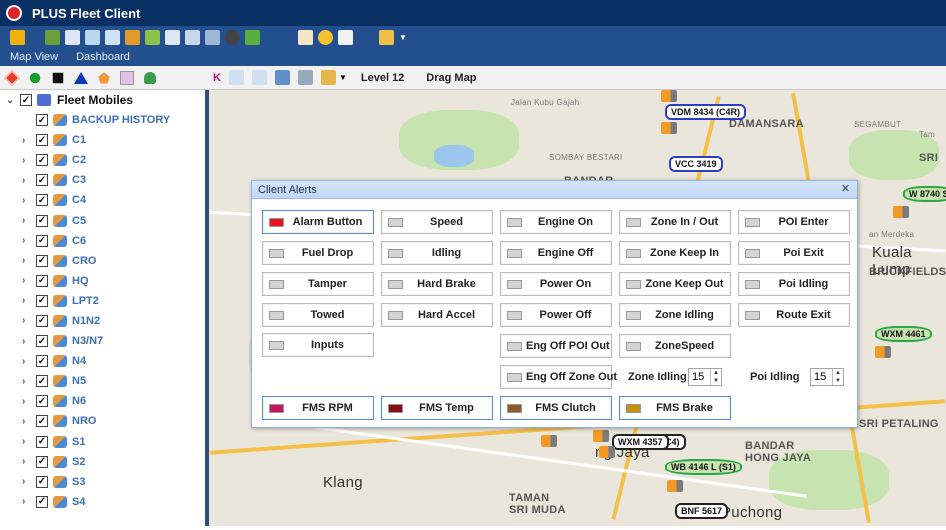  What do you see at coordinates (556, 284) in the screenshot?
I see `power-on-alert: Power On` at bounding box center [556, 284].